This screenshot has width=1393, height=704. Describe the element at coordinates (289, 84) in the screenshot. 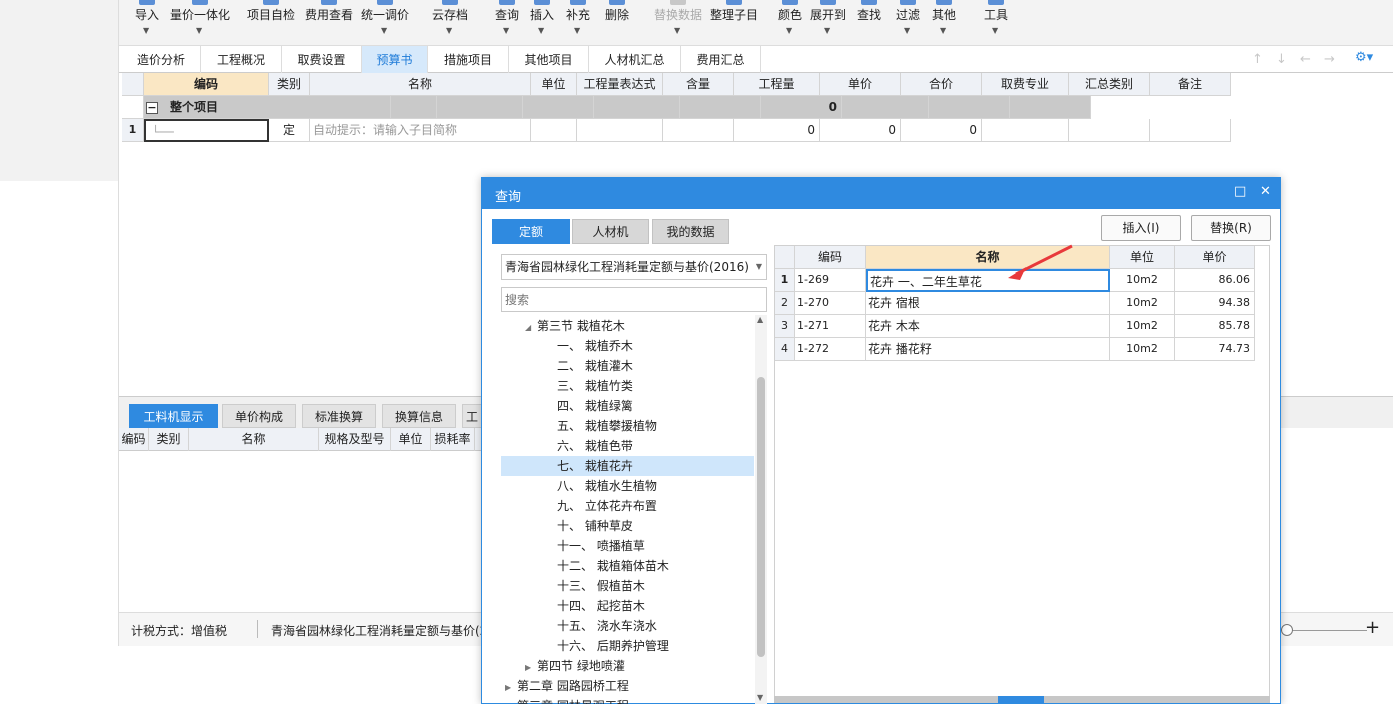

I see `grid-header-cell: 类别` at that location.